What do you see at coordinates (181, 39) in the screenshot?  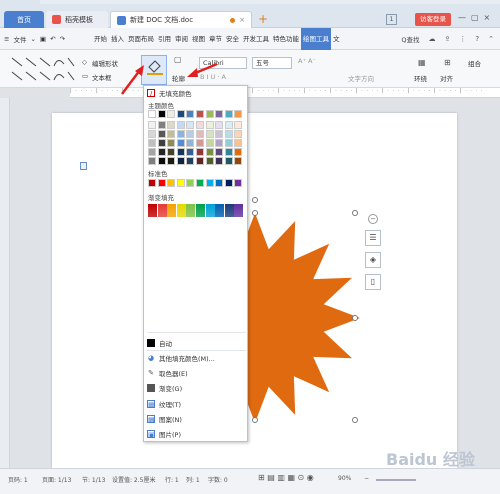 I see `menu-tab: 审阅` at bounding box center [181, 39].